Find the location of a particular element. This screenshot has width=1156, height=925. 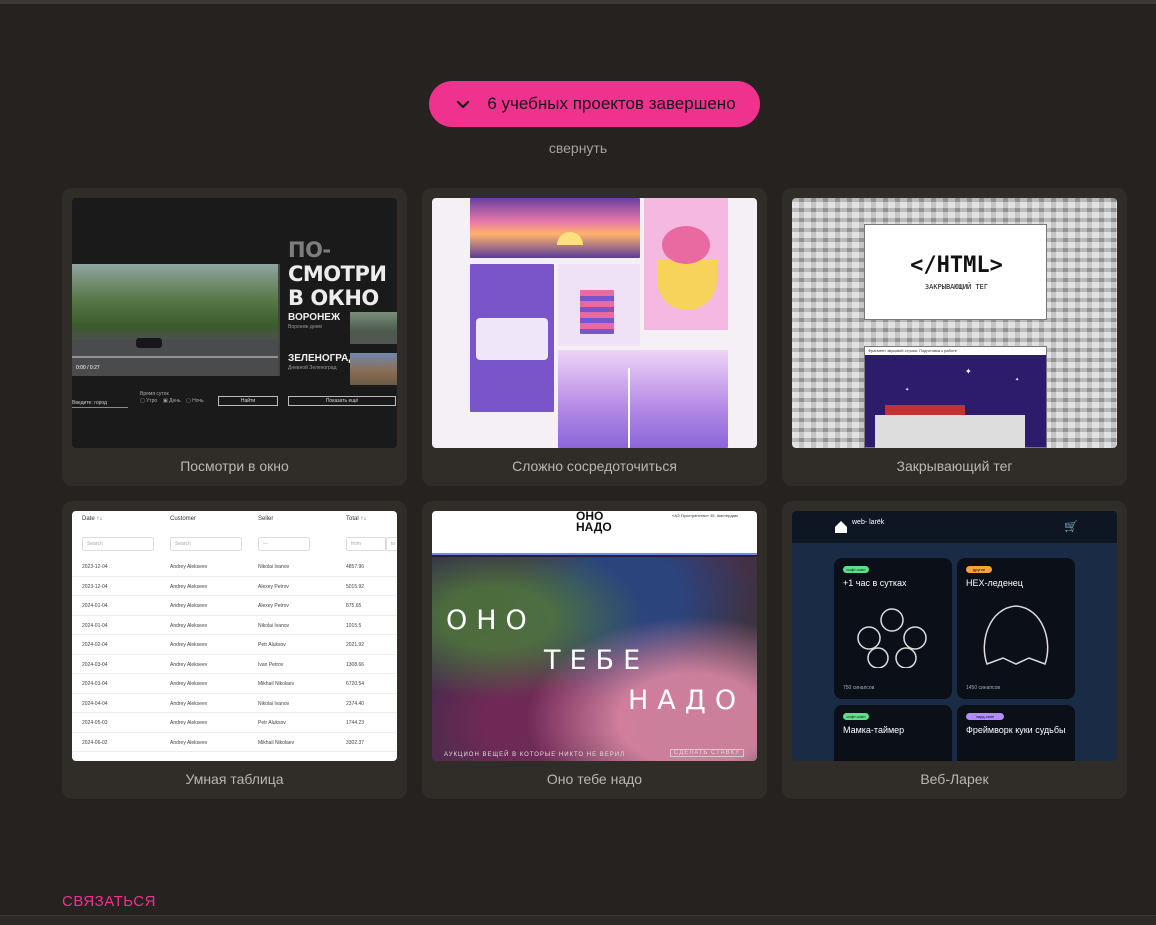

table-cell: 5015.92 is located at coordinates (355, 586).